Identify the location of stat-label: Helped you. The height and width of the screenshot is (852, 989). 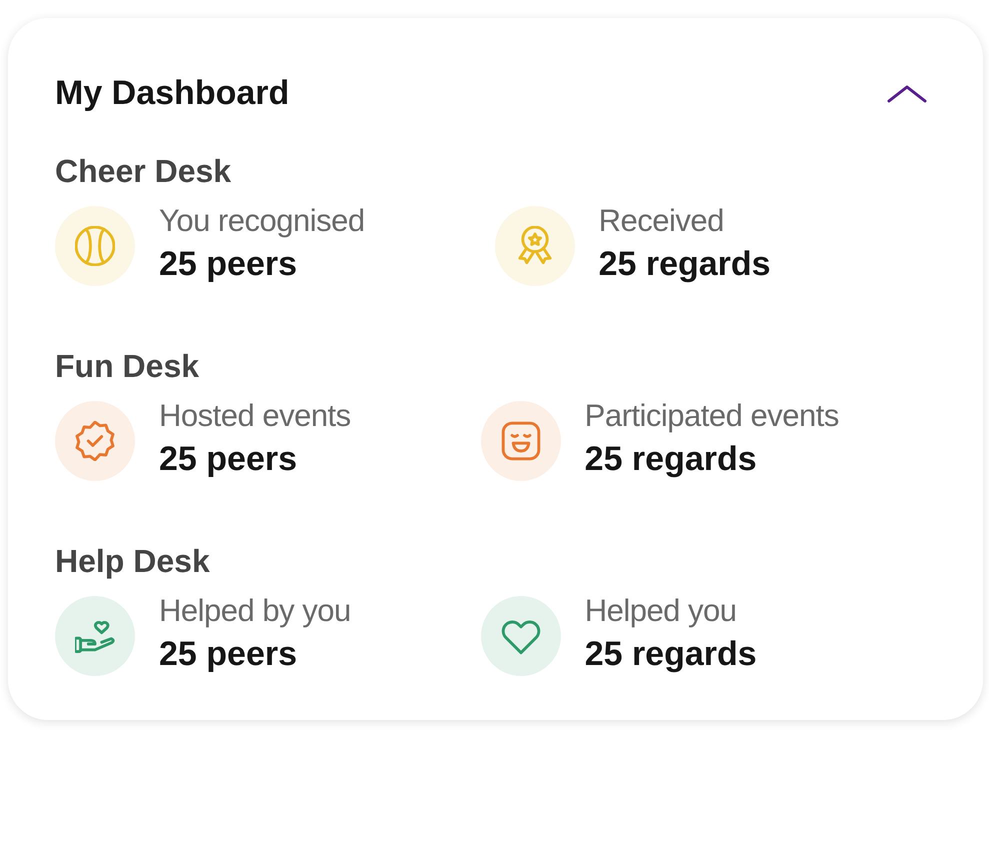
(661, 610).